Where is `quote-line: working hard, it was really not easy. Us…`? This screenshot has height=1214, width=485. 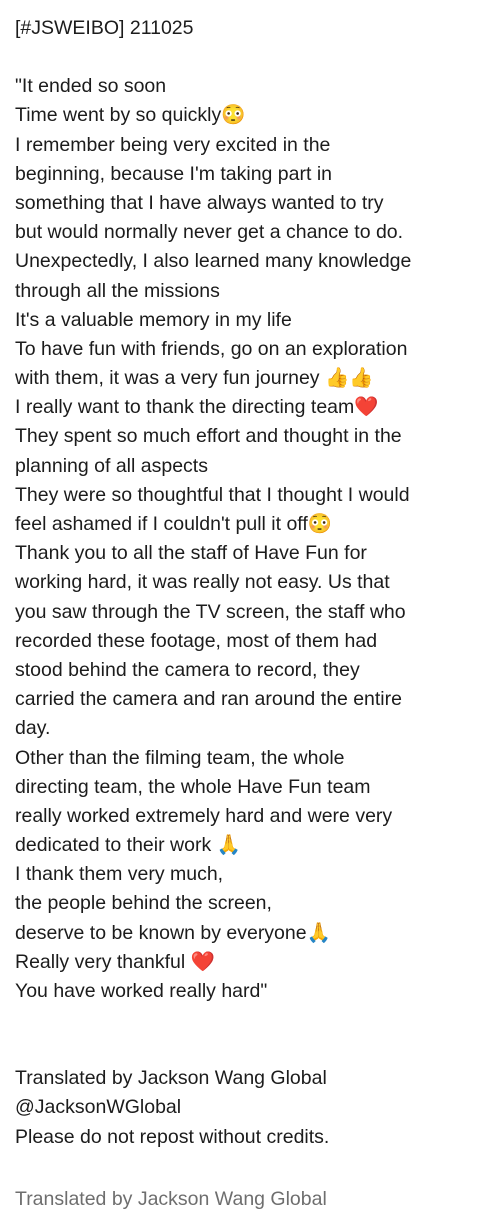
quote-line: working hard, it was really not easy. Us… is located at coordinates (202, 582).